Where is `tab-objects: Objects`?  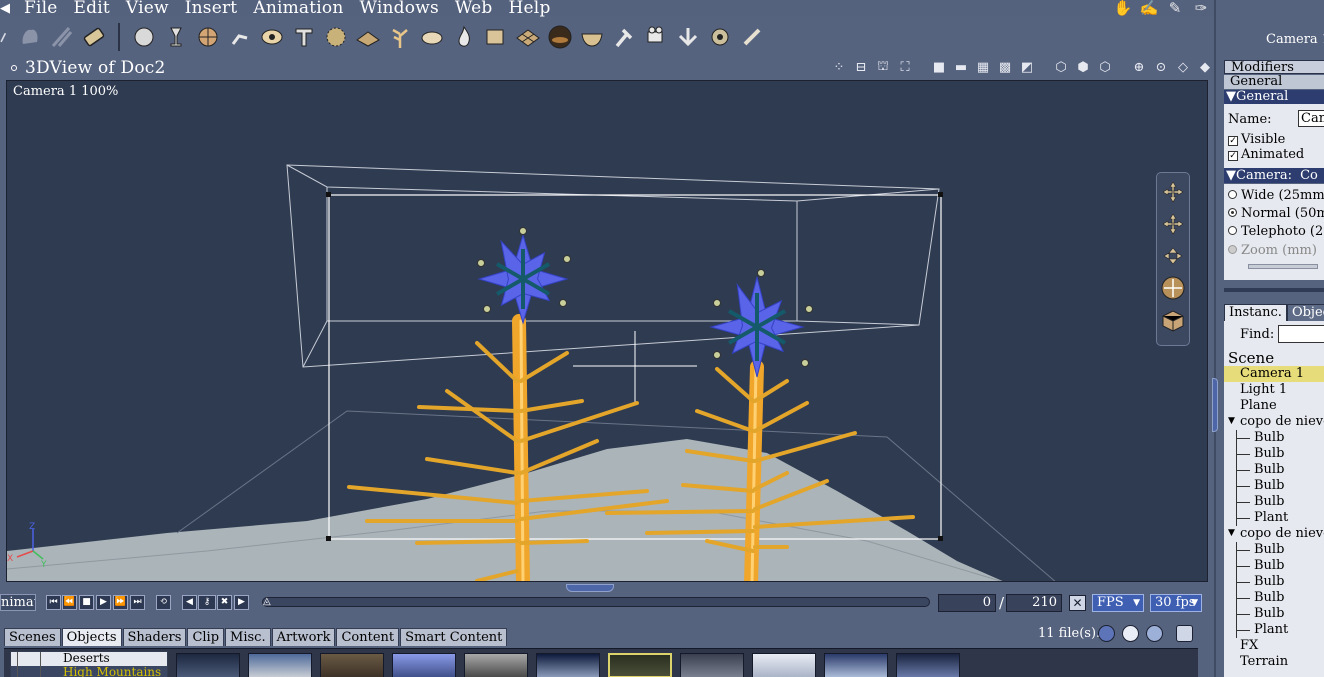 tab-objects: Objects is located at coordinates (91, 637).